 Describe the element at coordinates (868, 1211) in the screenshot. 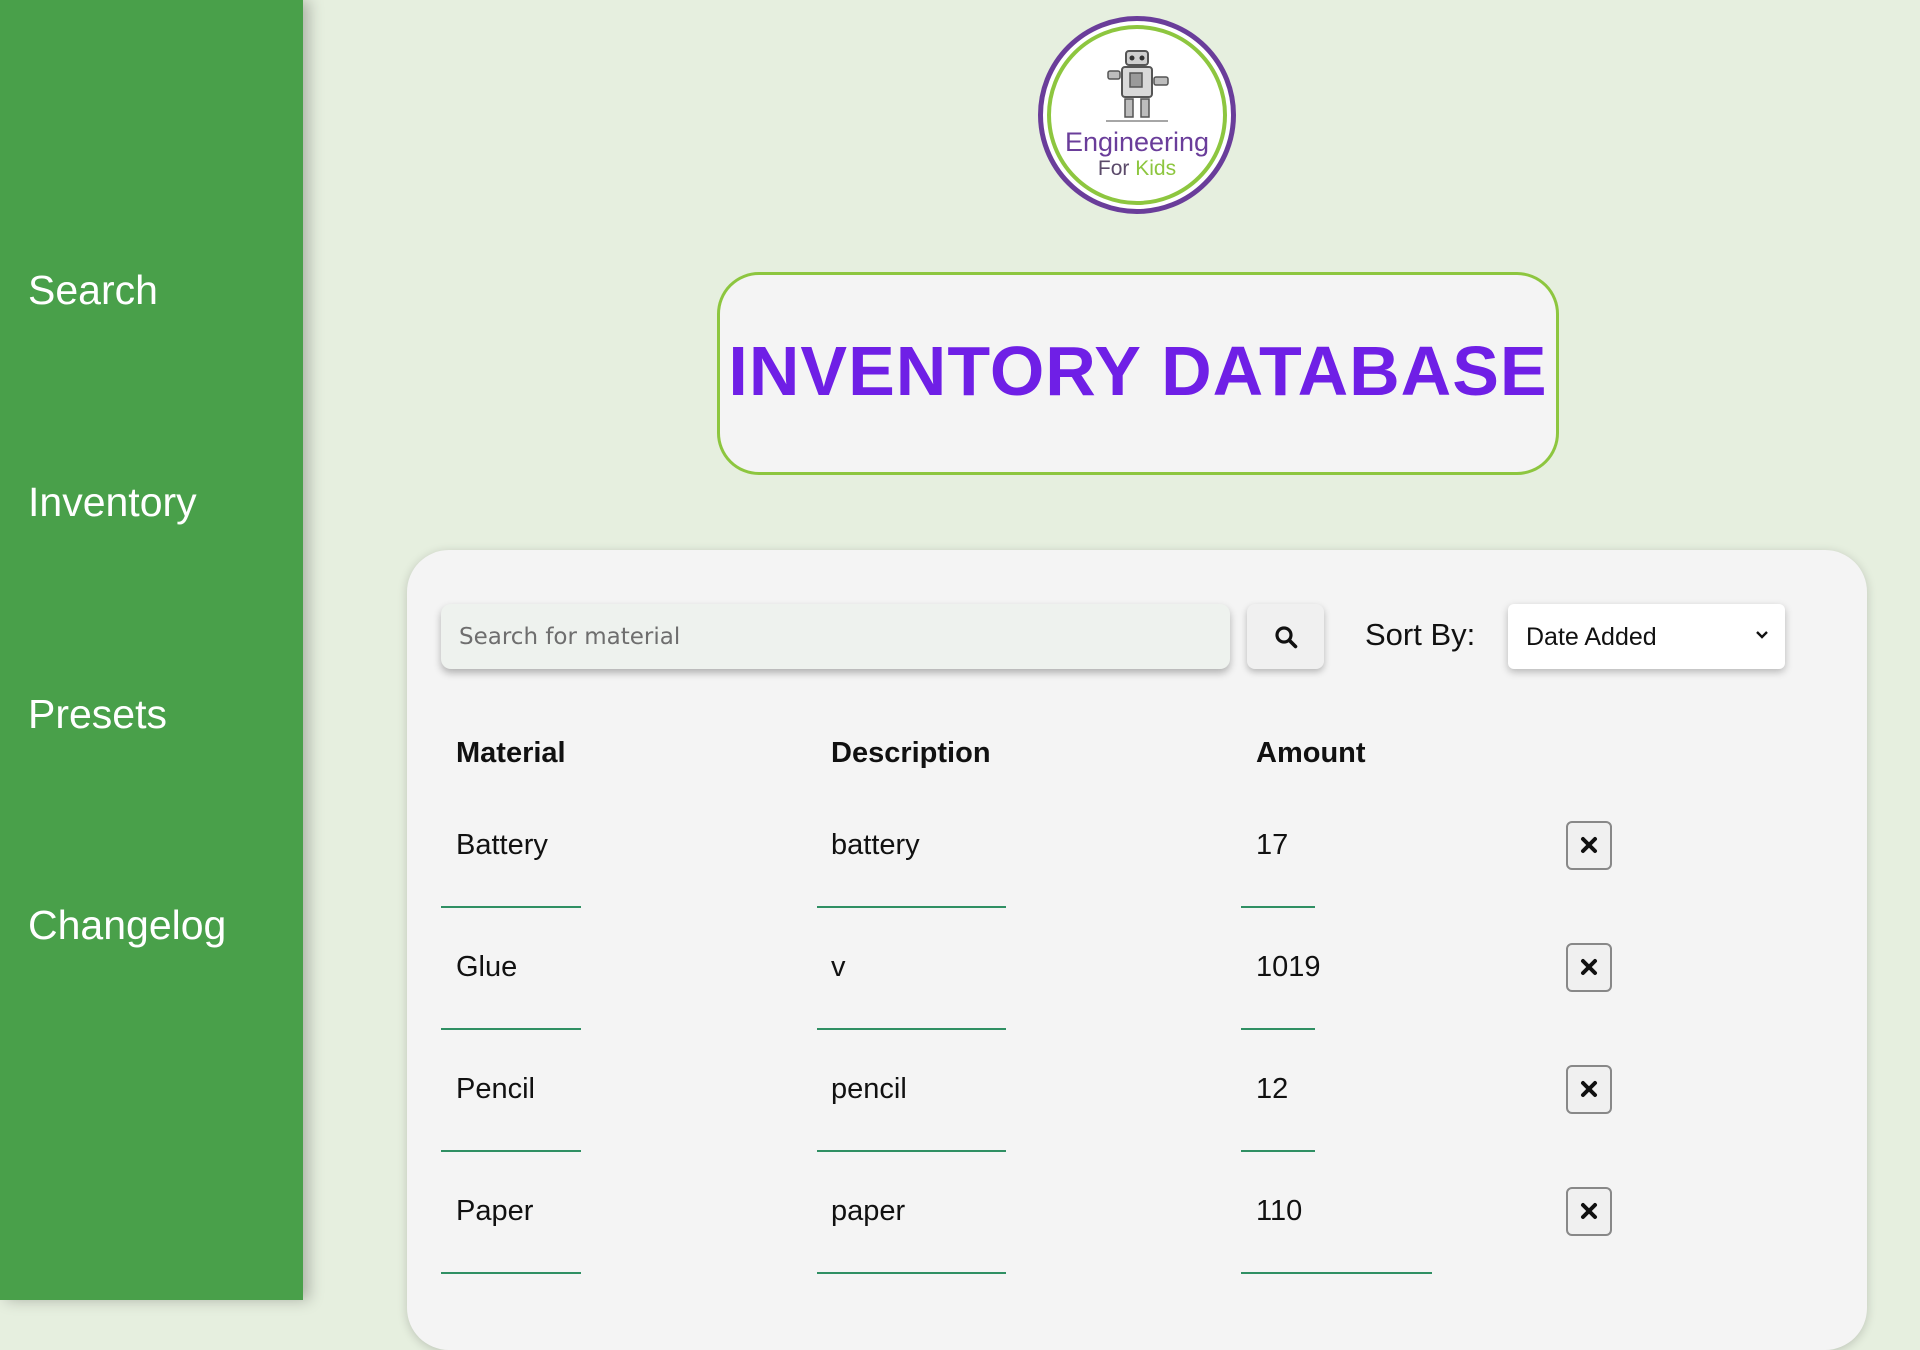

I see `cell-description: paper` at that location.